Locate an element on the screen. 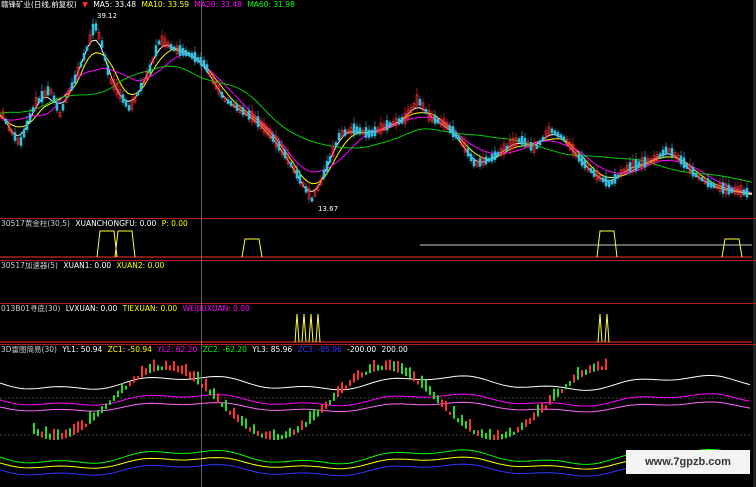 This screenshot has height=487, width=756. panel2-item-1: XUAN1: 0.00 is located at coordinates (87, 265).